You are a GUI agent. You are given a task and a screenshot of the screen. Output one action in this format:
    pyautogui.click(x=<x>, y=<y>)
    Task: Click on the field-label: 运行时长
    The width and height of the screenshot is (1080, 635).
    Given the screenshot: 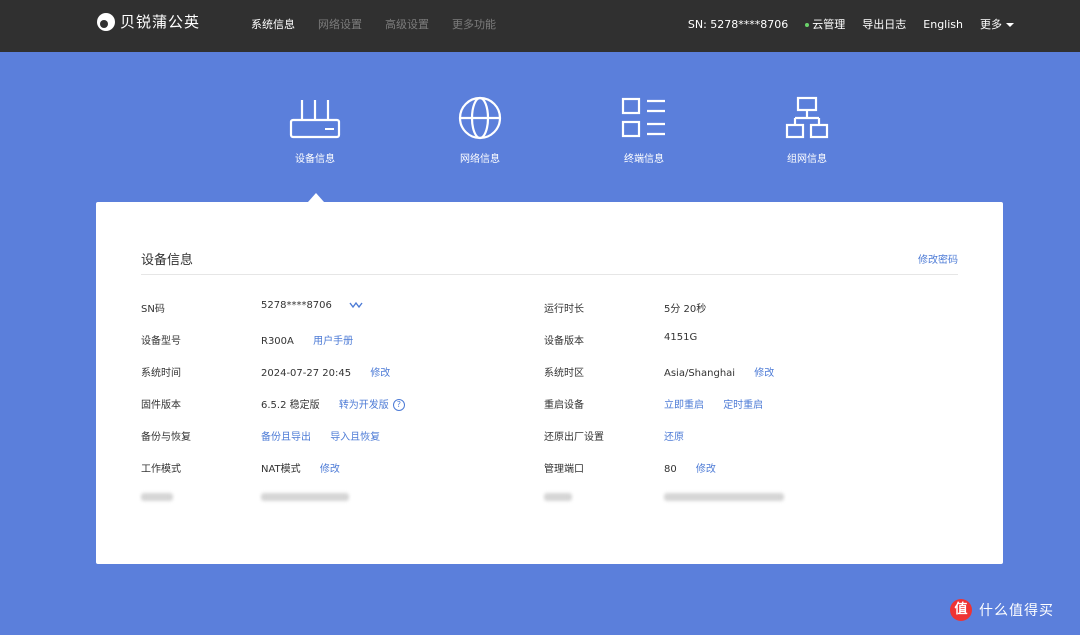 What is the action you would take?
    pyautogui.click(x=564, y=309)
    